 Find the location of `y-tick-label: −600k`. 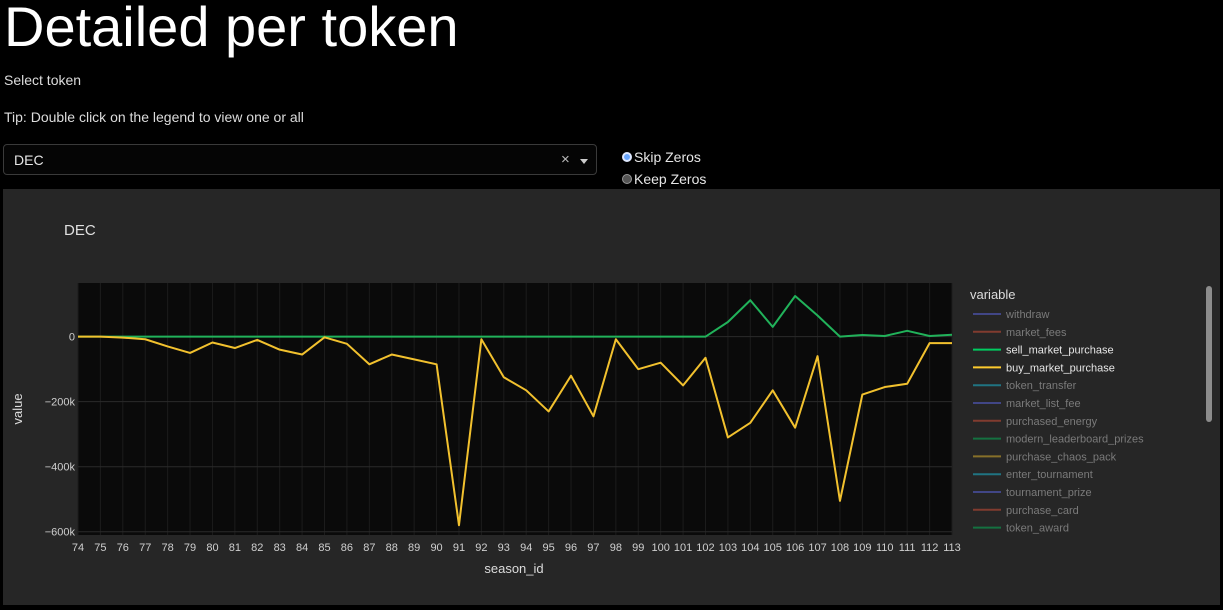

y-tick-label: −600k is located at coordinates (60, 533).